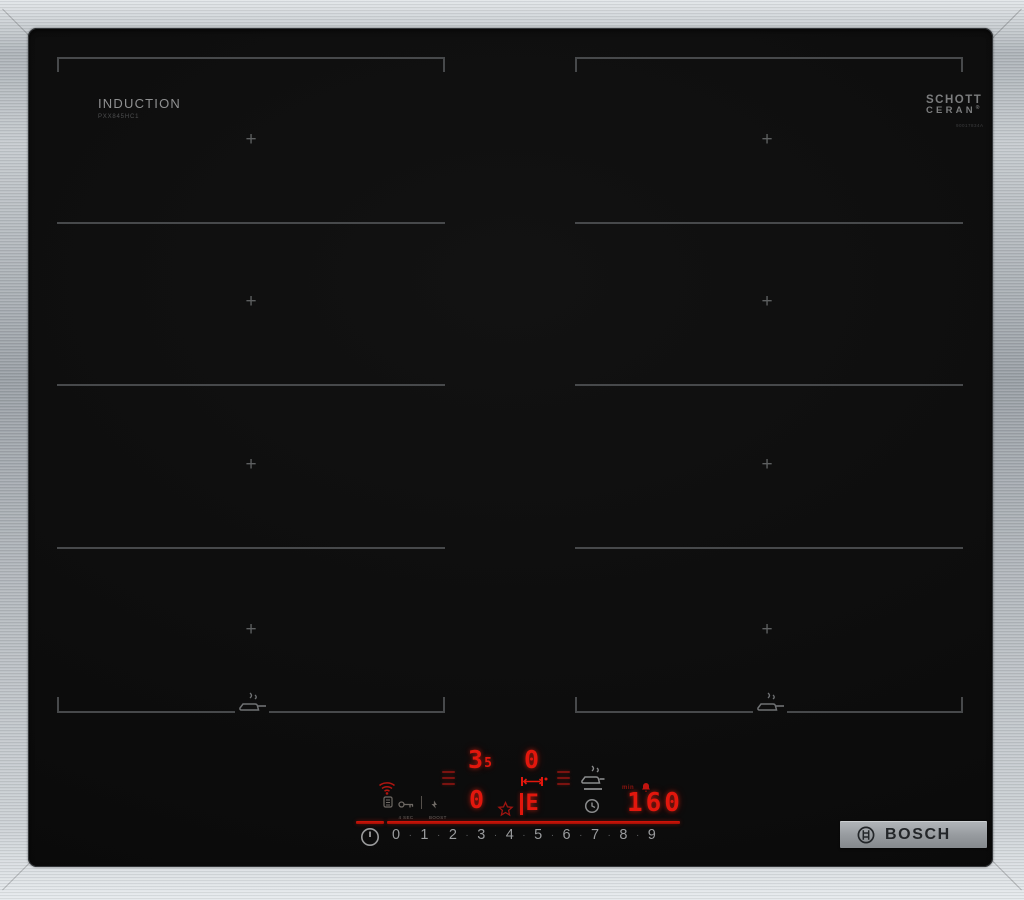  Describe the element at coordinates (406, 804) in the screenshot. I see `key-icon` at that location.